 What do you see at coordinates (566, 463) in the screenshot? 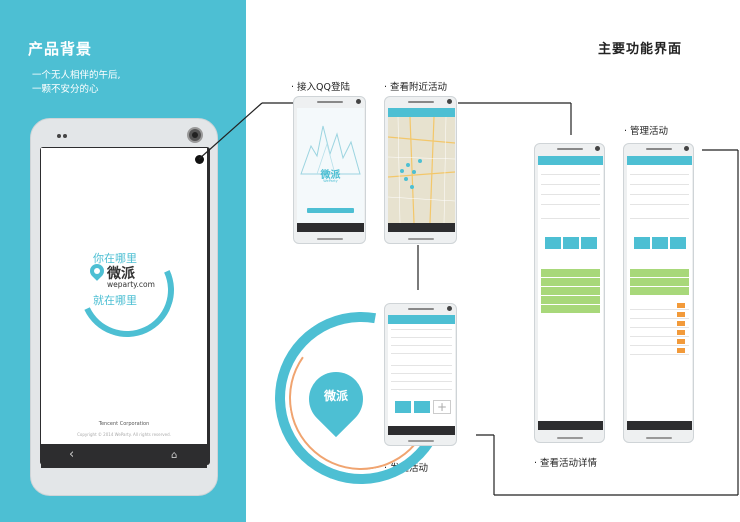
I see `label-detail: · 查看活动详情` at bounding box center [566, 463].